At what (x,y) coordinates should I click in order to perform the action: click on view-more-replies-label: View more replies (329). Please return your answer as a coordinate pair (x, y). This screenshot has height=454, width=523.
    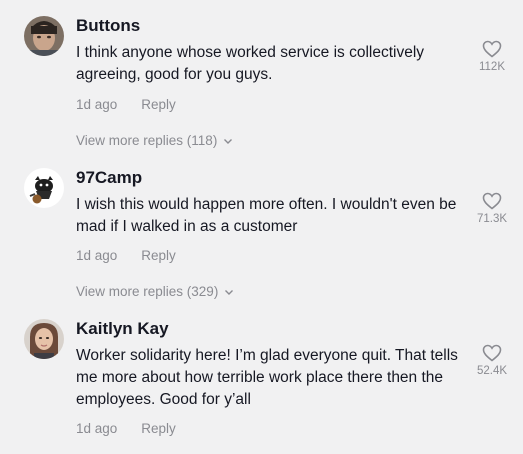
    Looking at the image, I should click on (147, 291).